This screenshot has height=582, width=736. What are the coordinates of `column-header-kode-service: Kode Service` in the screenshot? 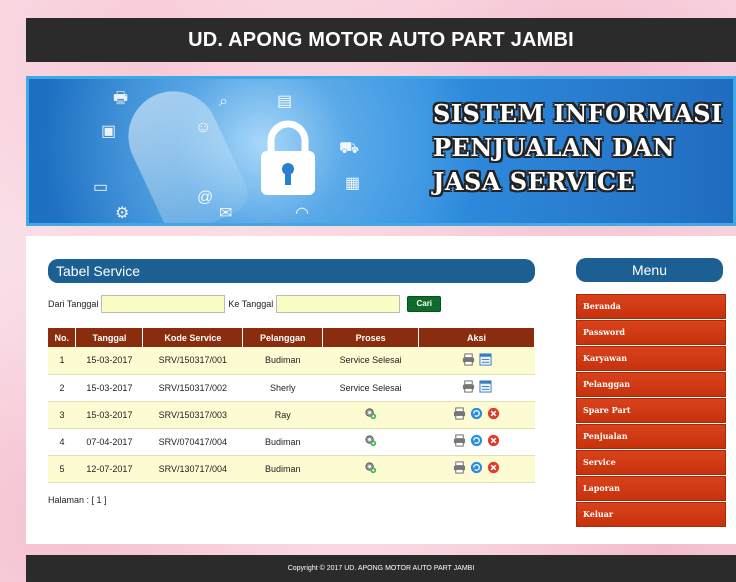 It's located at (193, 337).